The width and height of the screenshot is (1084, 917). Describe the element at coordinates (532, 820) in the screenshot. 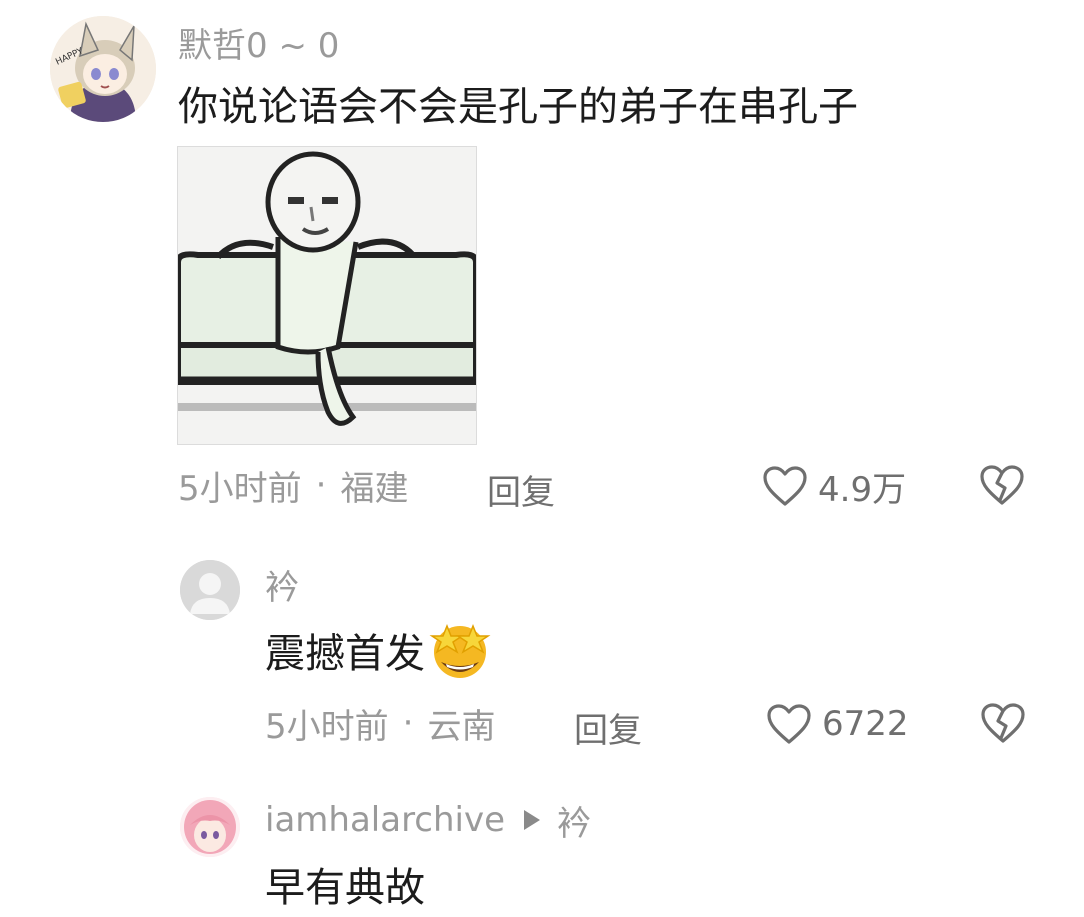

I see `play-arrow-icon` at that location.